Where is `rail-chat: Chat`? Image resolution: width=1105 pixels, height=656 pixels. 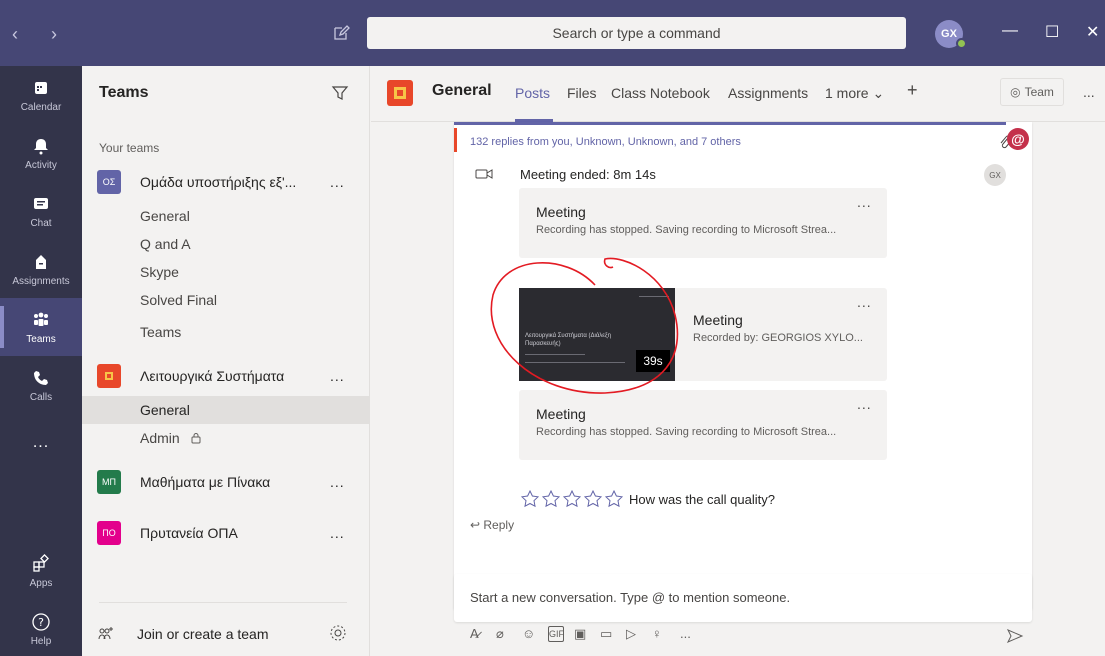 rail-chat: Chat is located at coordinates (41, 211).